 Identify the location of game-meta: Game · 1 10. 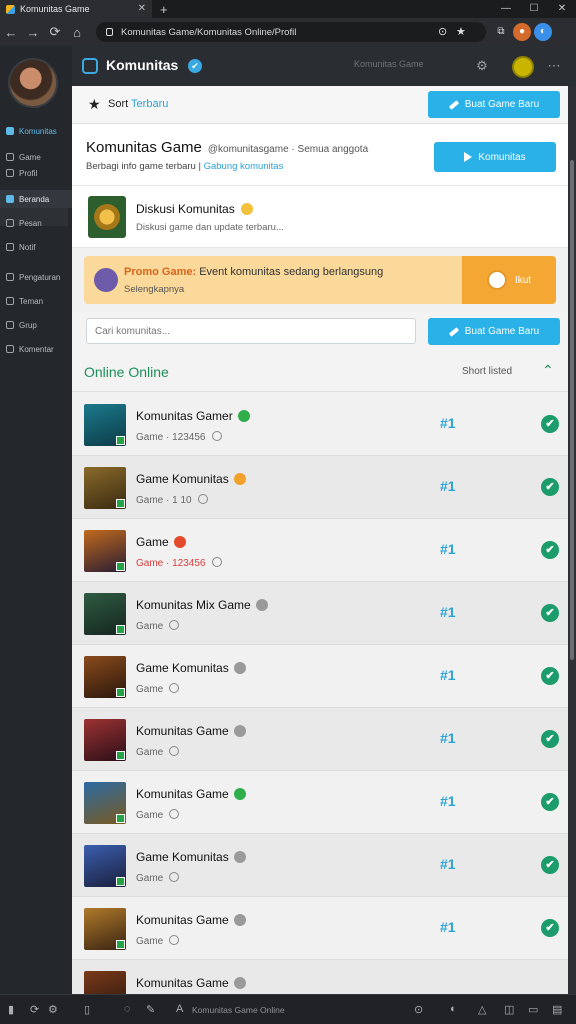
(172, 500).